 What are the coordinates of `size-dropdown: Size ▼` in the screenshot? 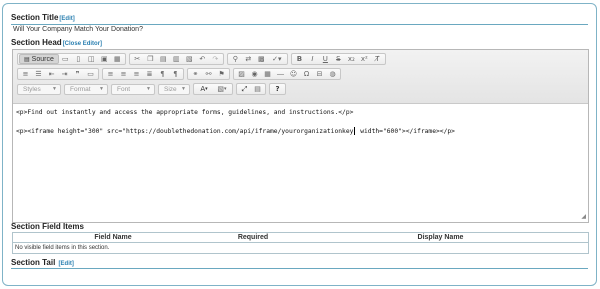 It's located at (174, 89).